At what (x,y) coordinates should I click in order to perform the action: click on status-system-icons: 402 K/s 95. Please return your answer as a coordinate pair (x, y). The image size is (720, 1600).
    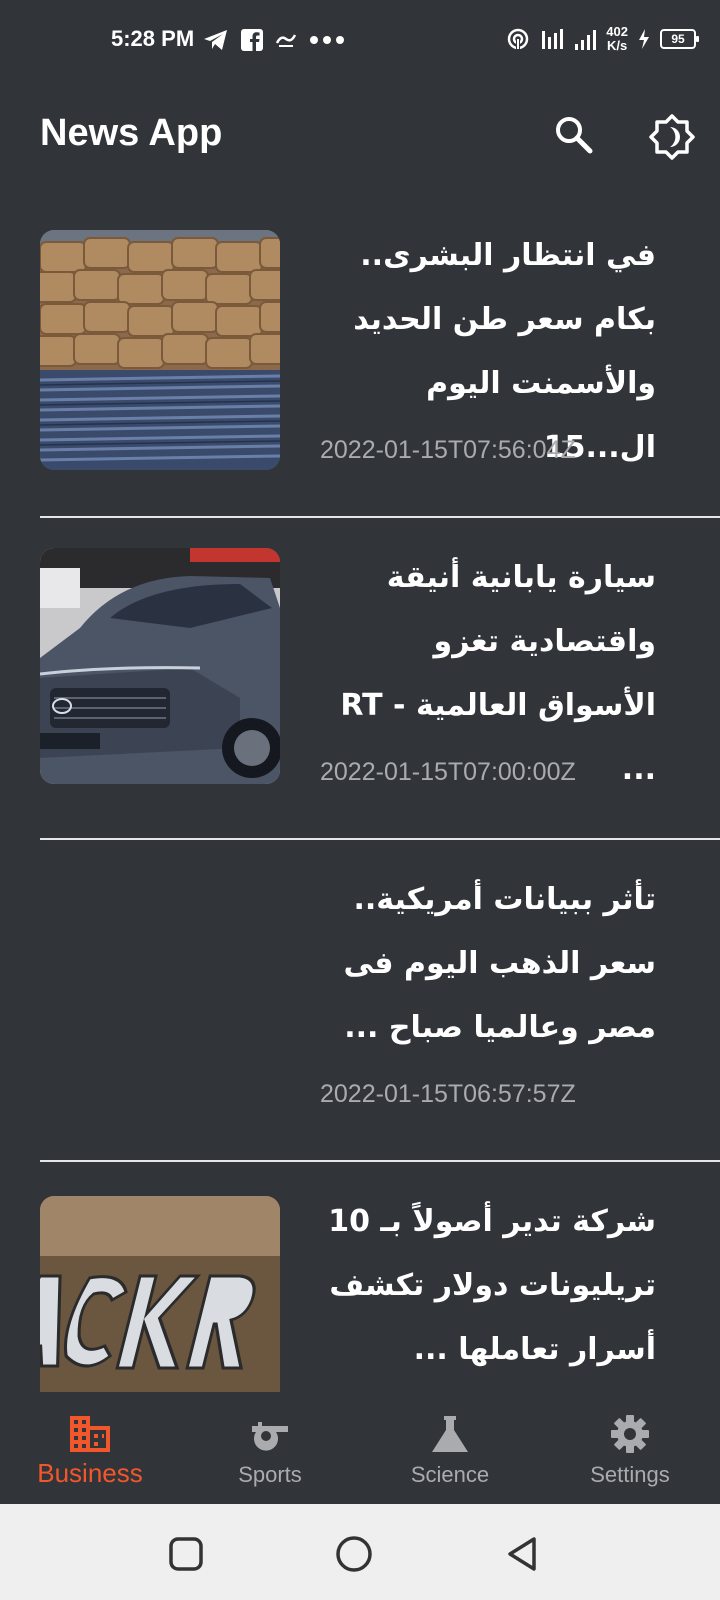
    Looking at the image, I should click on (602, 39).